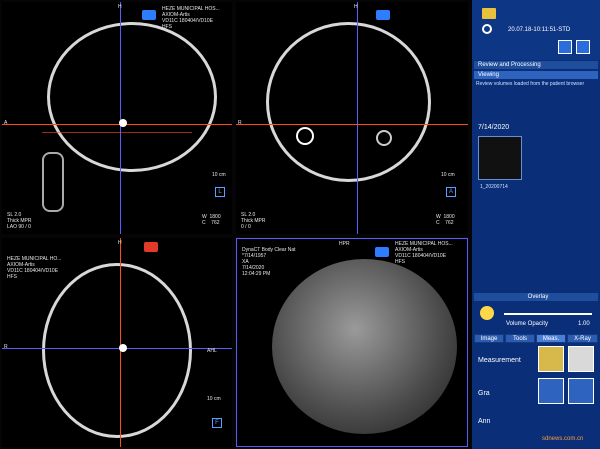 This screenshot has height=449, width=600. I want to click on 3d-skull-render, so click(364, 346).